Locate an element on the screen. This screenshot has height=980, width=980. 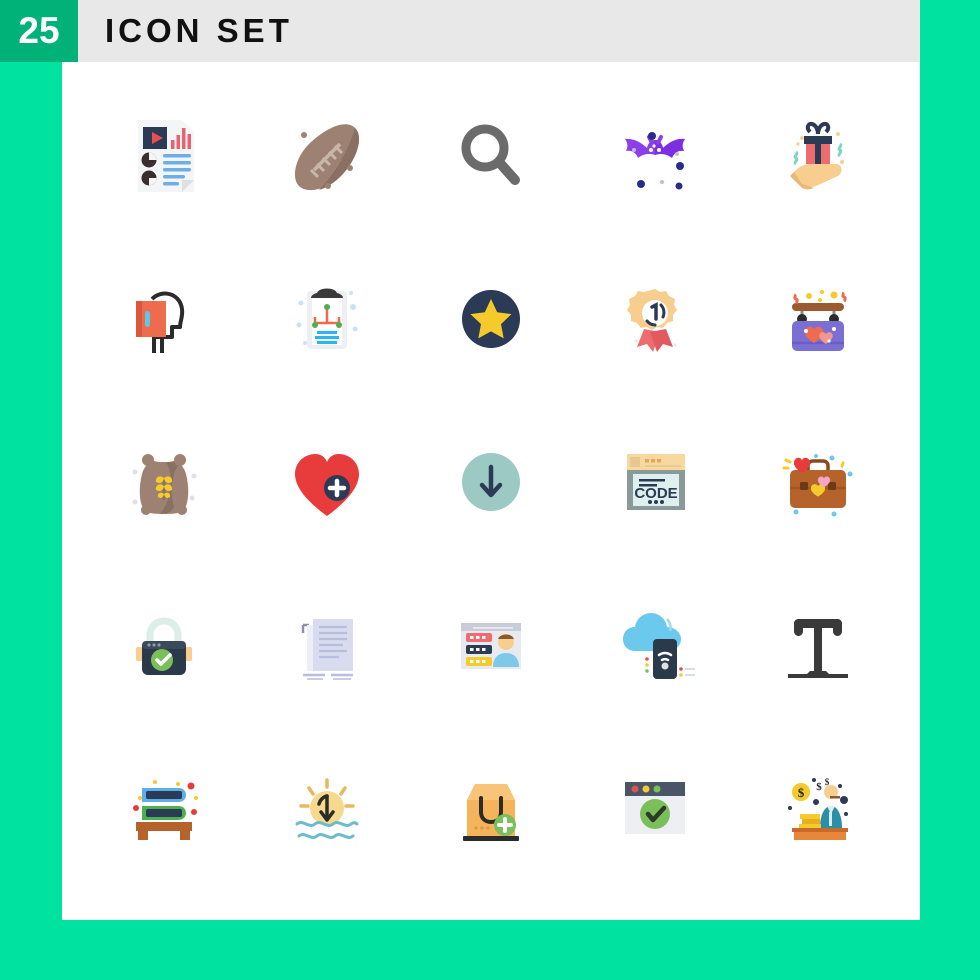
icon-cell-knowledge-head is located at coordinates (164, 318).